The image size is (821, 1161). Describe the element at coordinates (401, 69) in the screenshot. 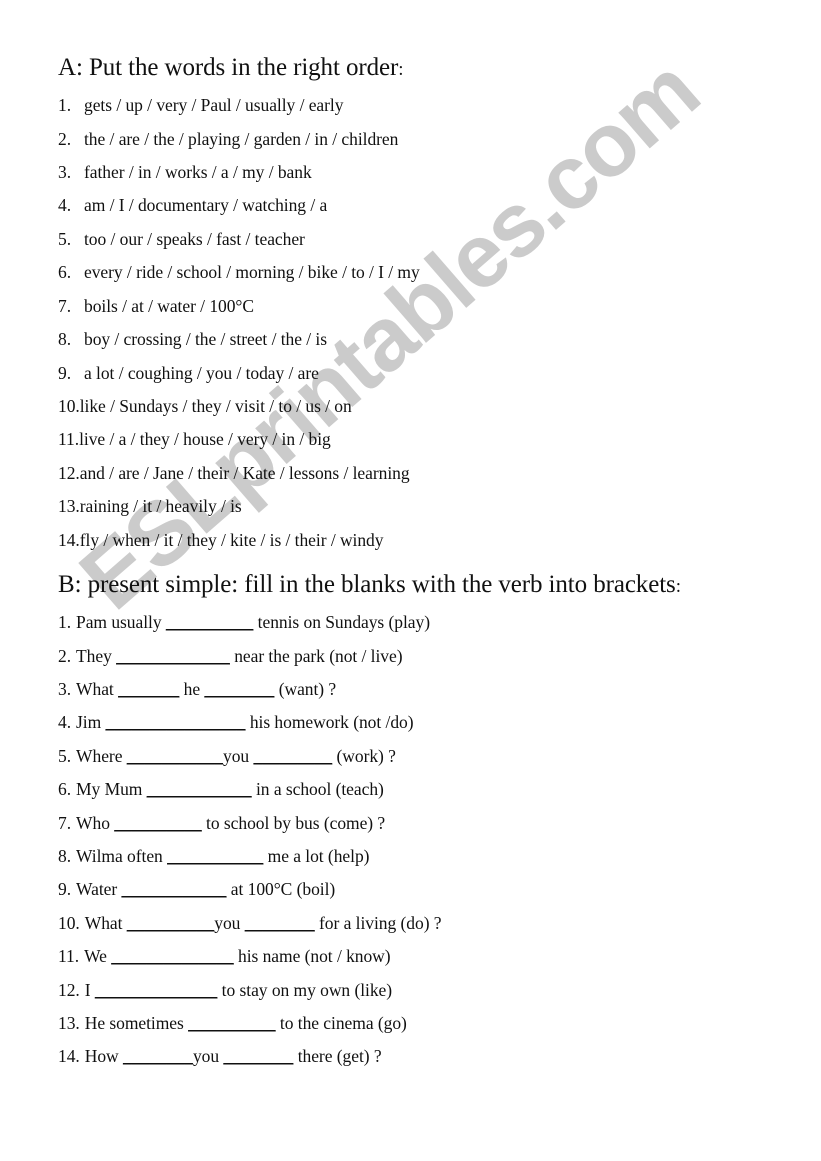

I see `section-a-heading-colon: :` at that location.